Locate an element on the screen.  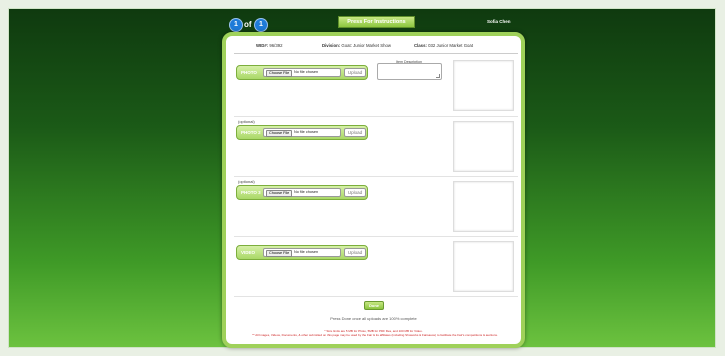
video-label: VIDEO is located at coordinates (248, 252).